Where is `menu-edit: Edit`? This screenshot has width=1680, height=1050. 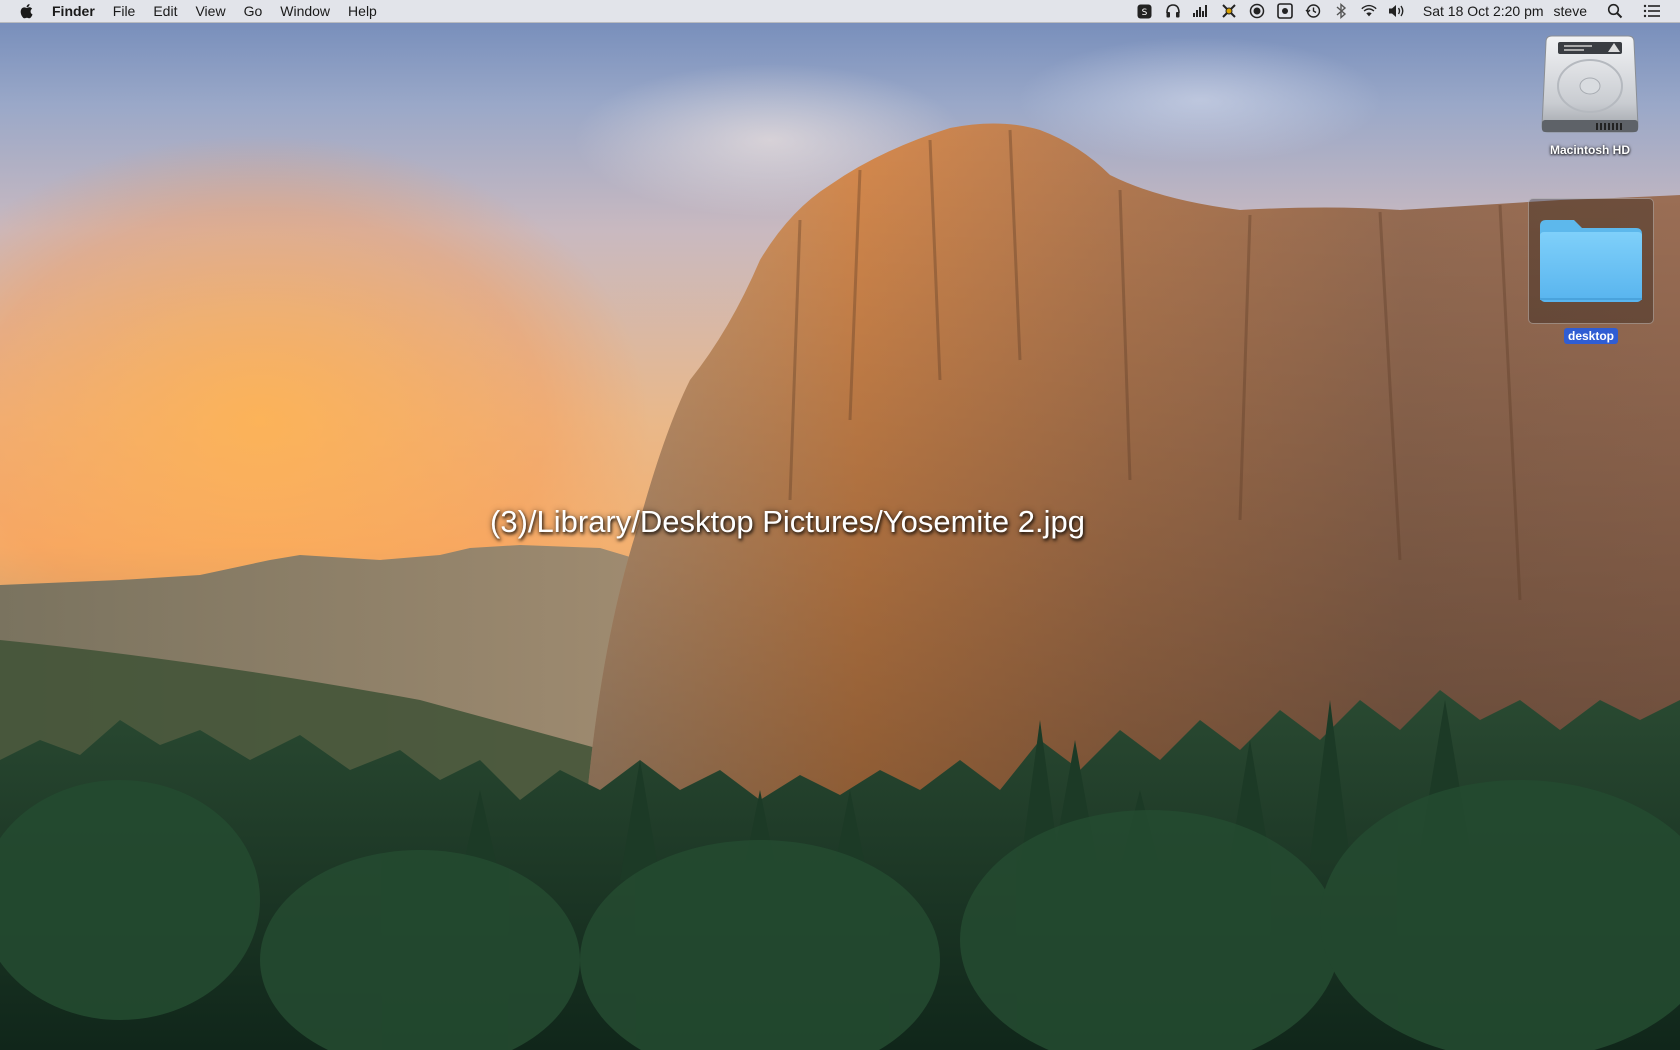 menu-edit: Edit is located at coordinates (165, 11).